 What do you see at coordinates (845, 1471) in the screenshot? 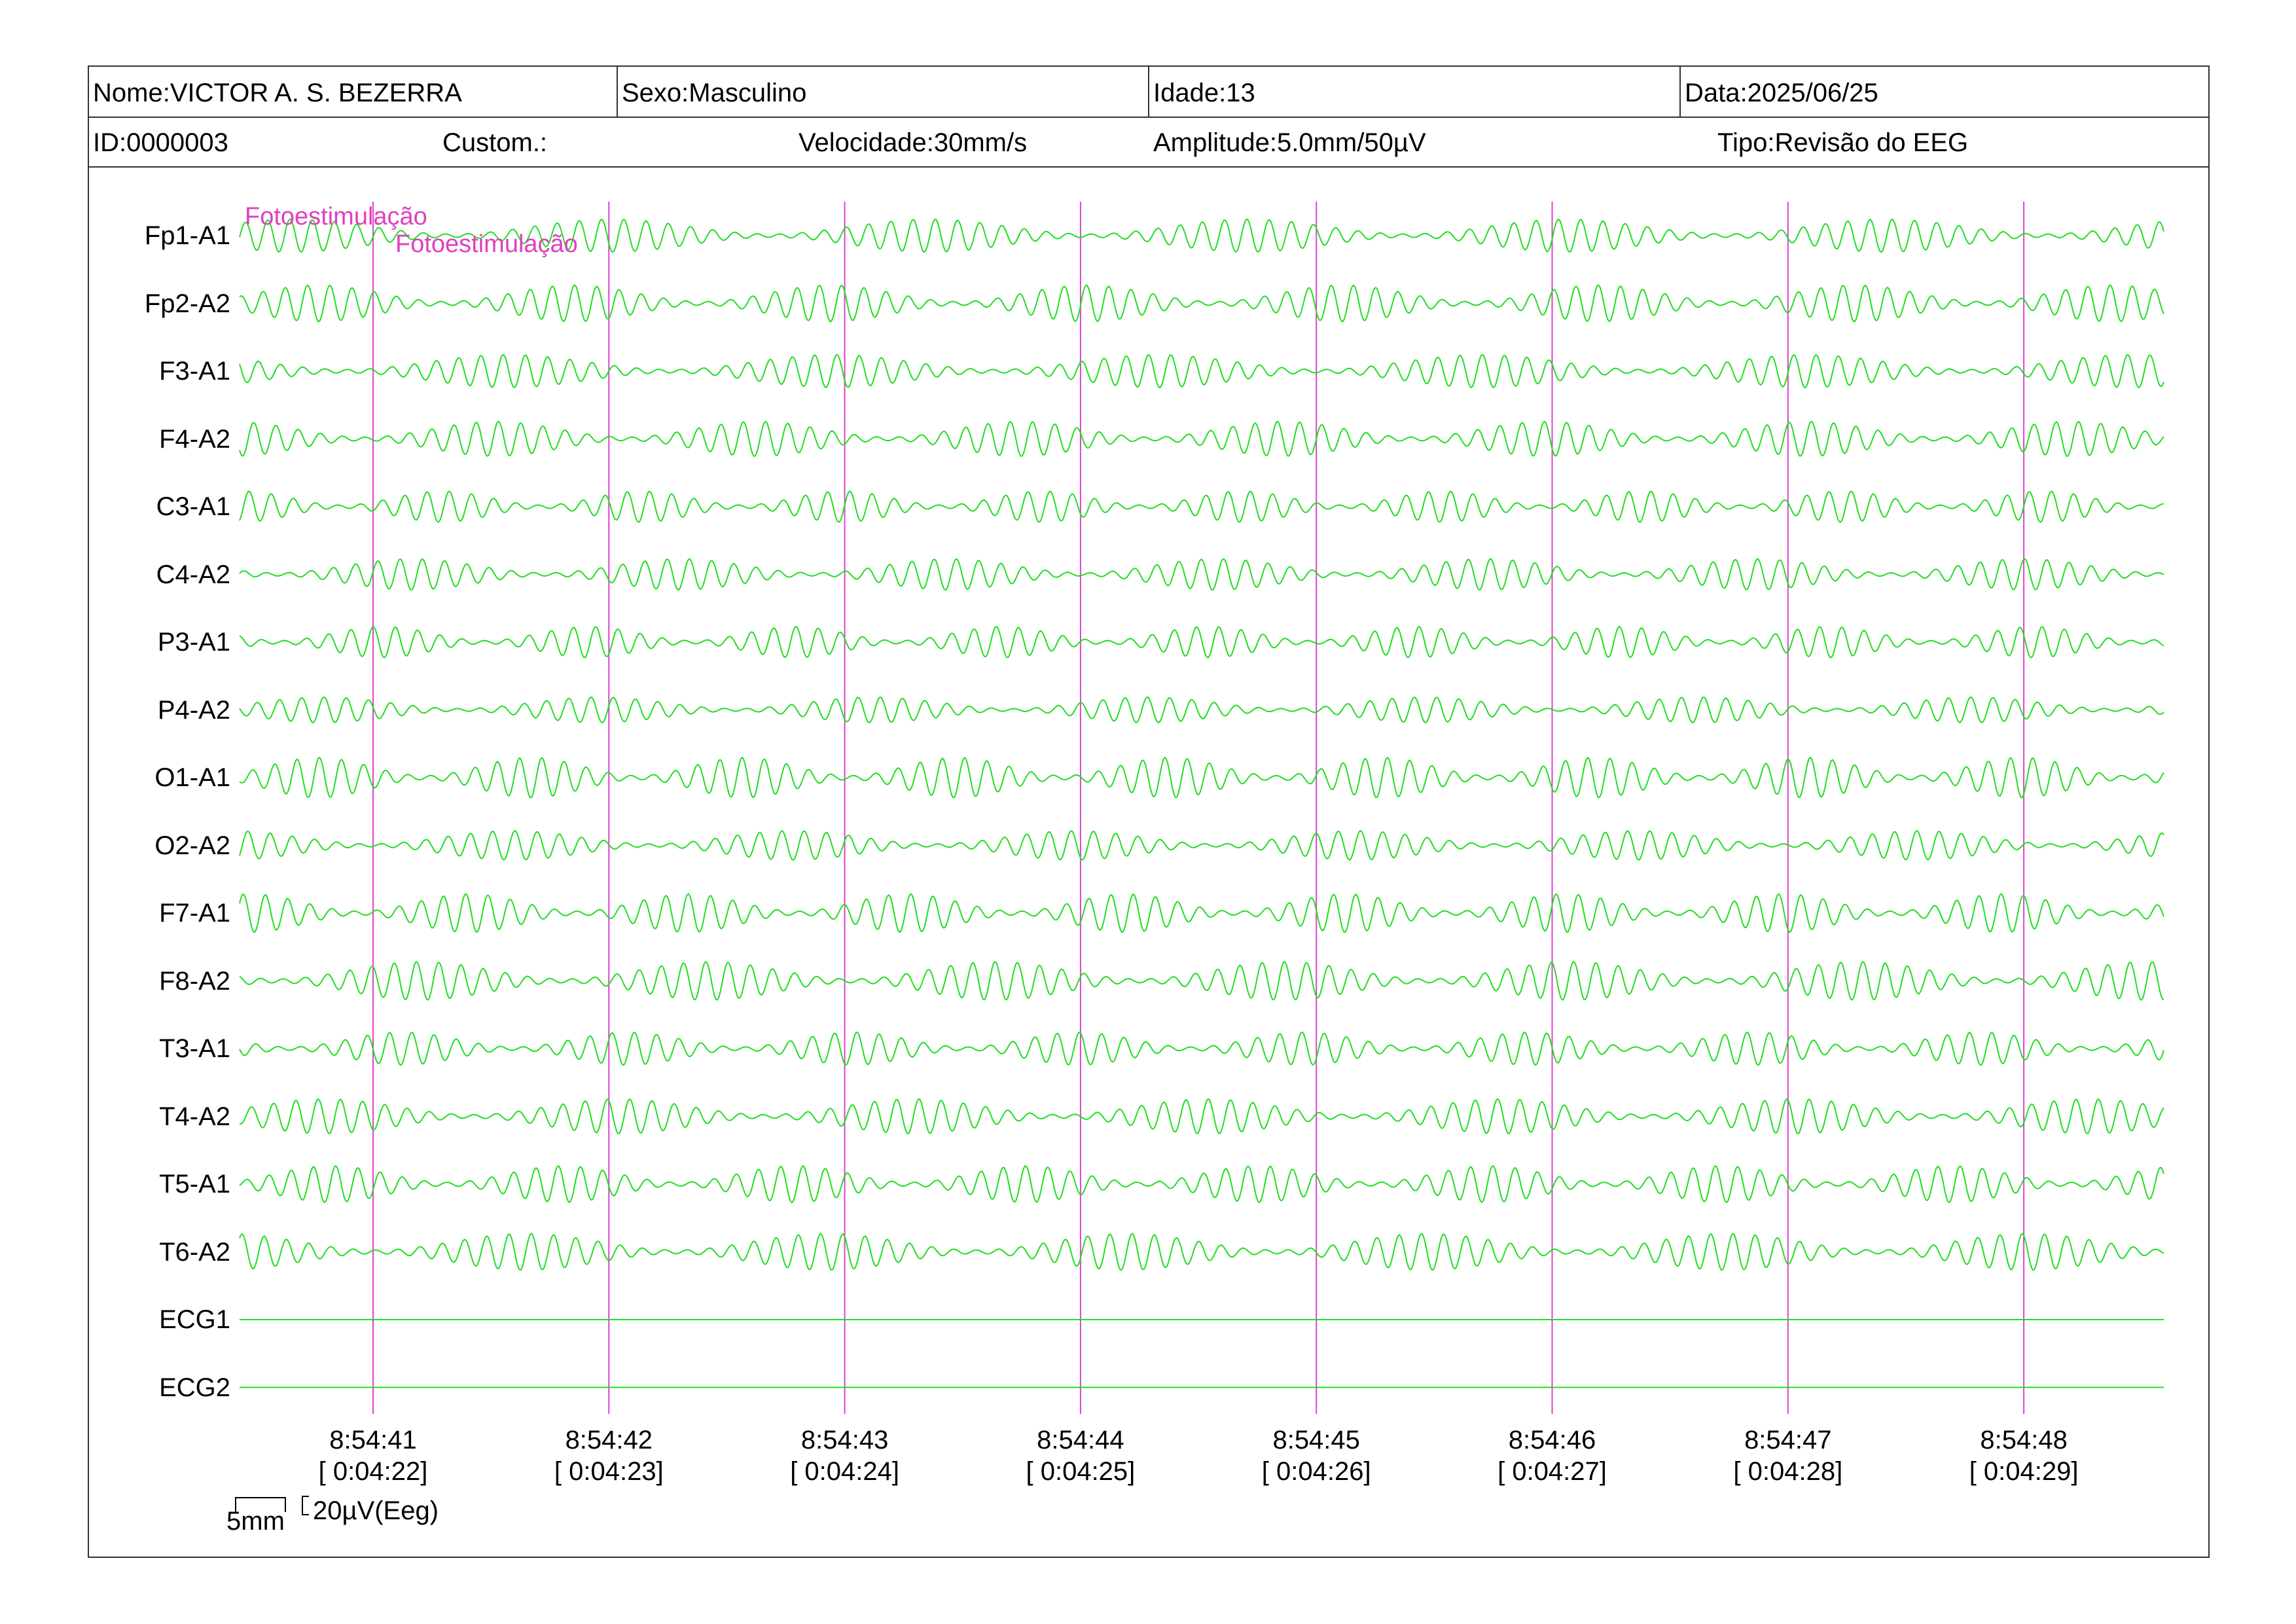
I see `time-mark-elapsed: [ 0:04:24]` at bounding box center [845, 1471].